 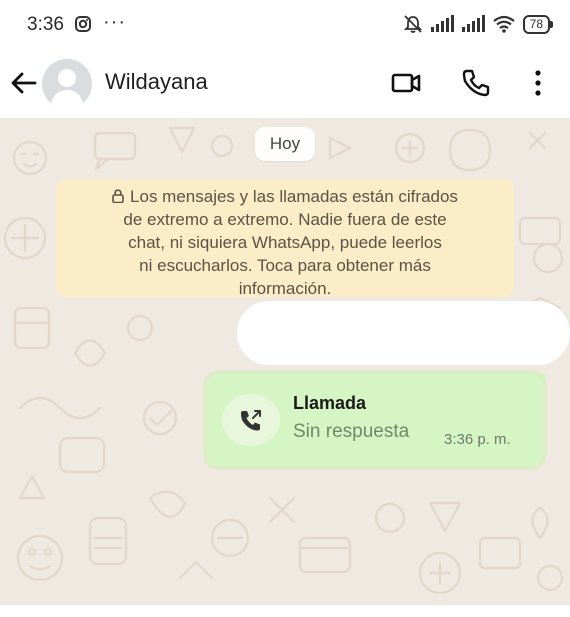 I want to click on missed-outgoing-call-icon, so click(x=251, y=420).